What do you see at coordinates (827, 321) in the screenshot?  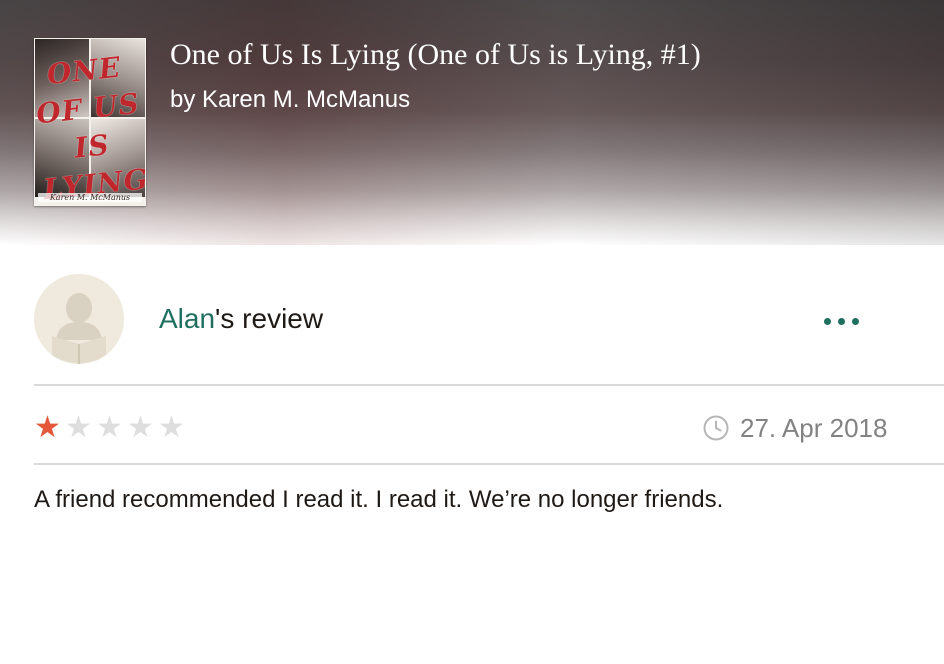 I see `more-dots-icon` at bounding box center [827, 321].